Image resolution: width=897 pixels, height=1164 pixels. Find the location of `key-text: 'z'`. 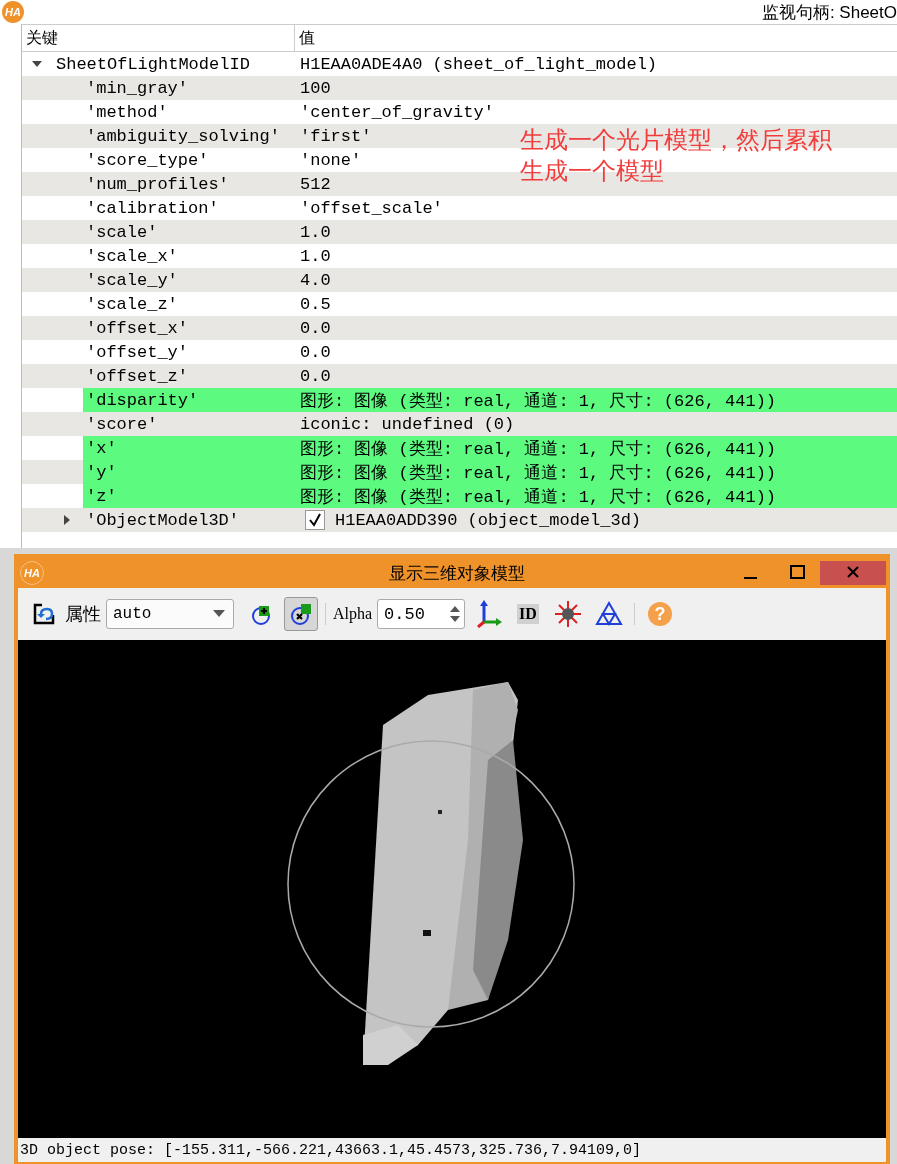

key-text: 'z' is located at coordinates (101, 496).